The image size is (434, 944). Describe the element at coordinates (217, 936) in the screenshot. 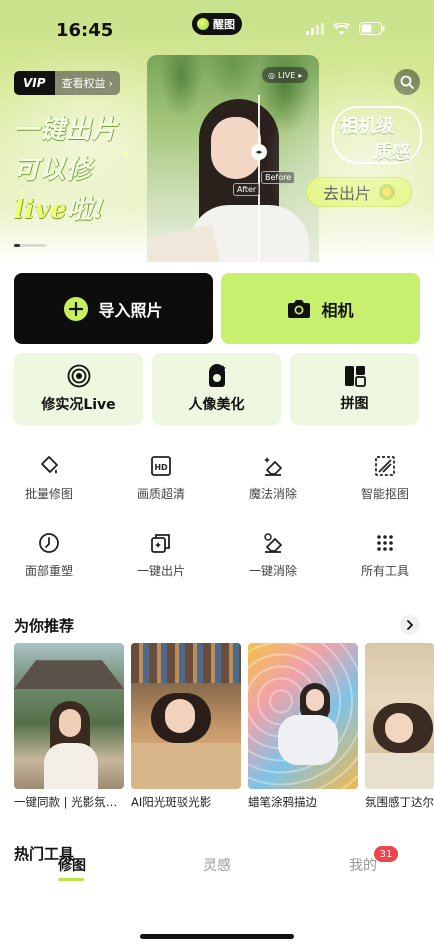

I see `home-indicator` at that location.